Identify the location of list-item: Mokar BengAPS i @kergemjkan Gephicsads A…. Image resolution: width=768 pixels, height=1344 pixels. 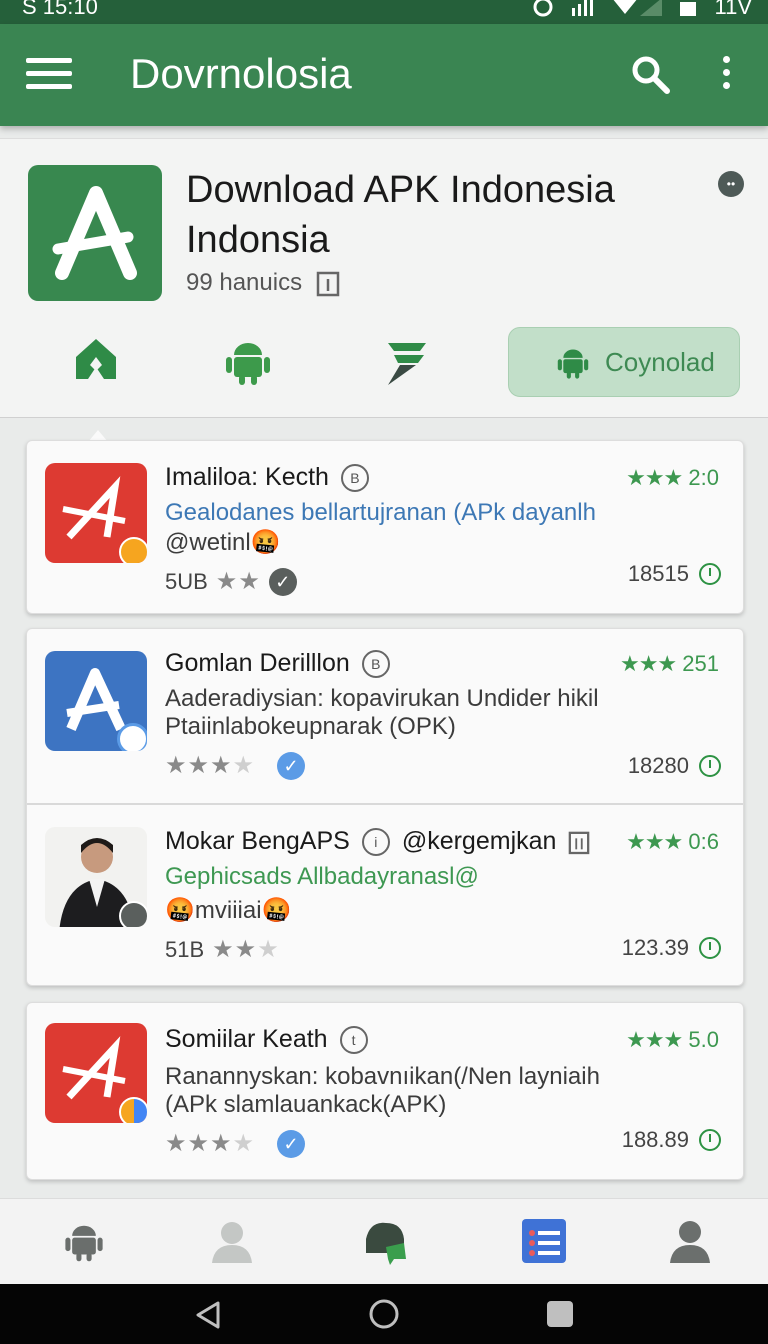
(385, 895).